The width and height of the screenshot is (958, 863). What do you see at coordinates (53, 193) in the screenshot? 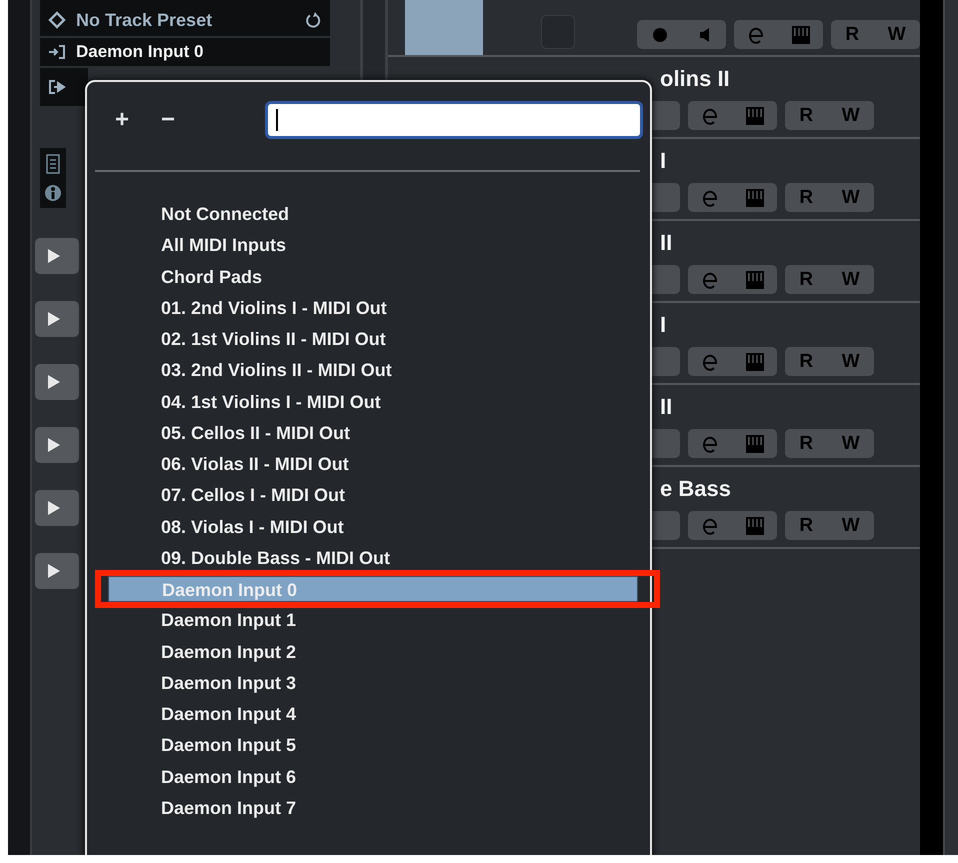
I see `info-icon` at bounding box center [53, 193].